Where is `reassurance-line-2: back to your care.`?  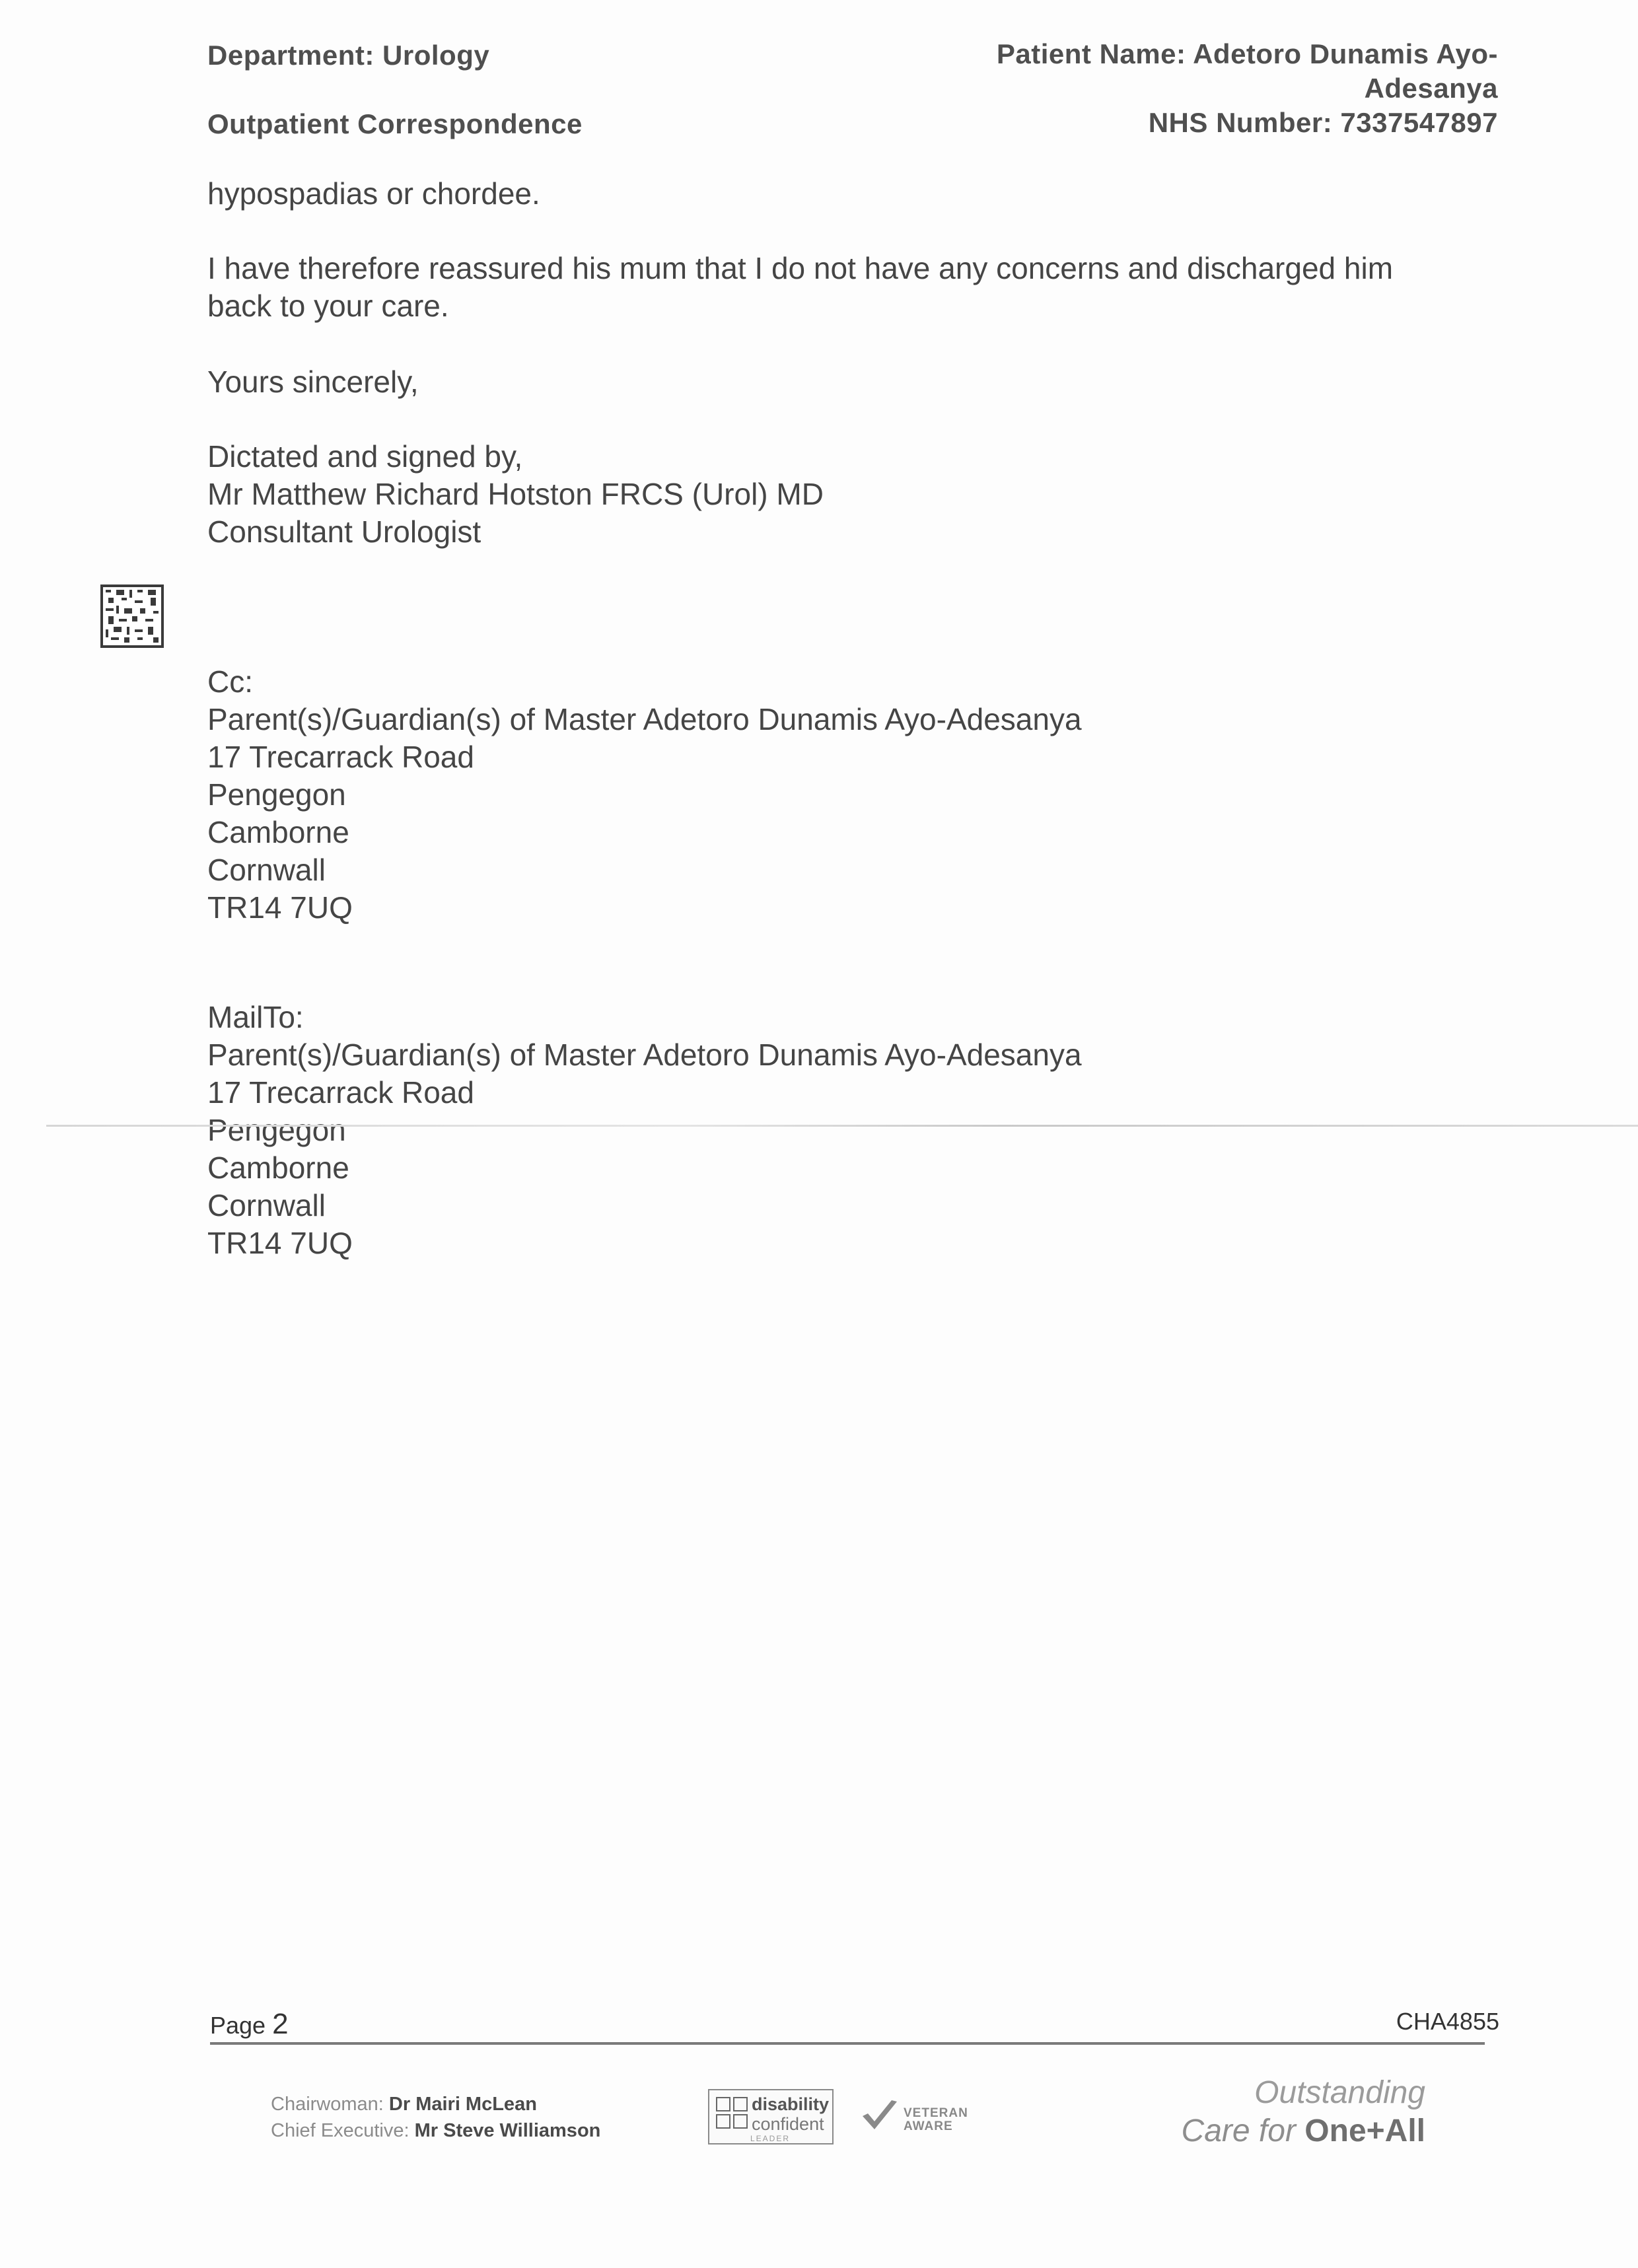 reassurance-line-2: back to your care. is located at coordinates (328, 306).